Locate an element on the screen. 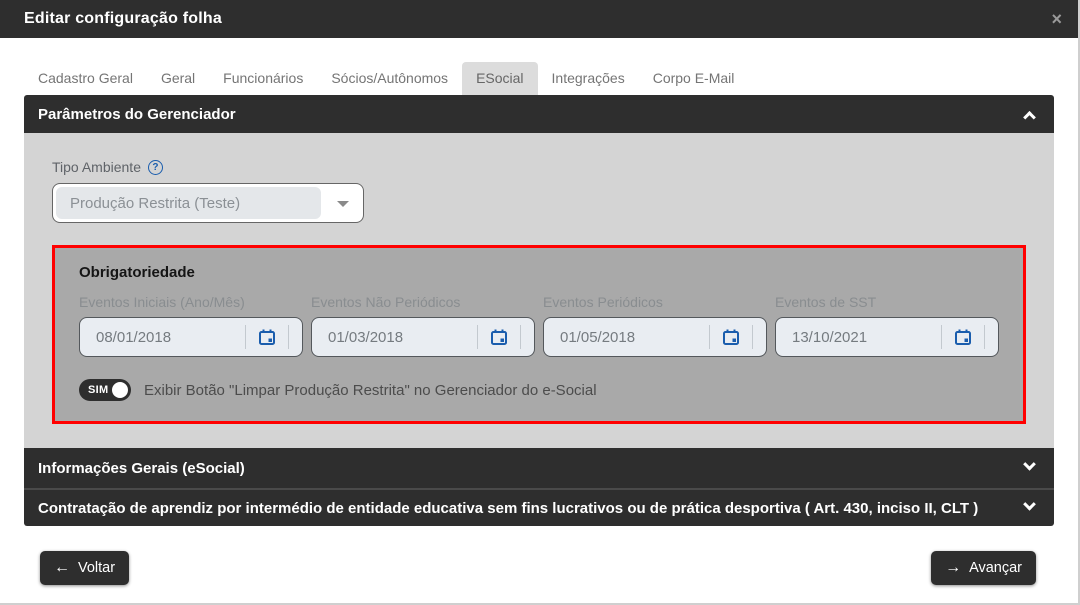 The height and width of the screenshot is (605, 1080). date-input-eventos-iniciais: 08/01/2018 is located at coordinates (191, 337).